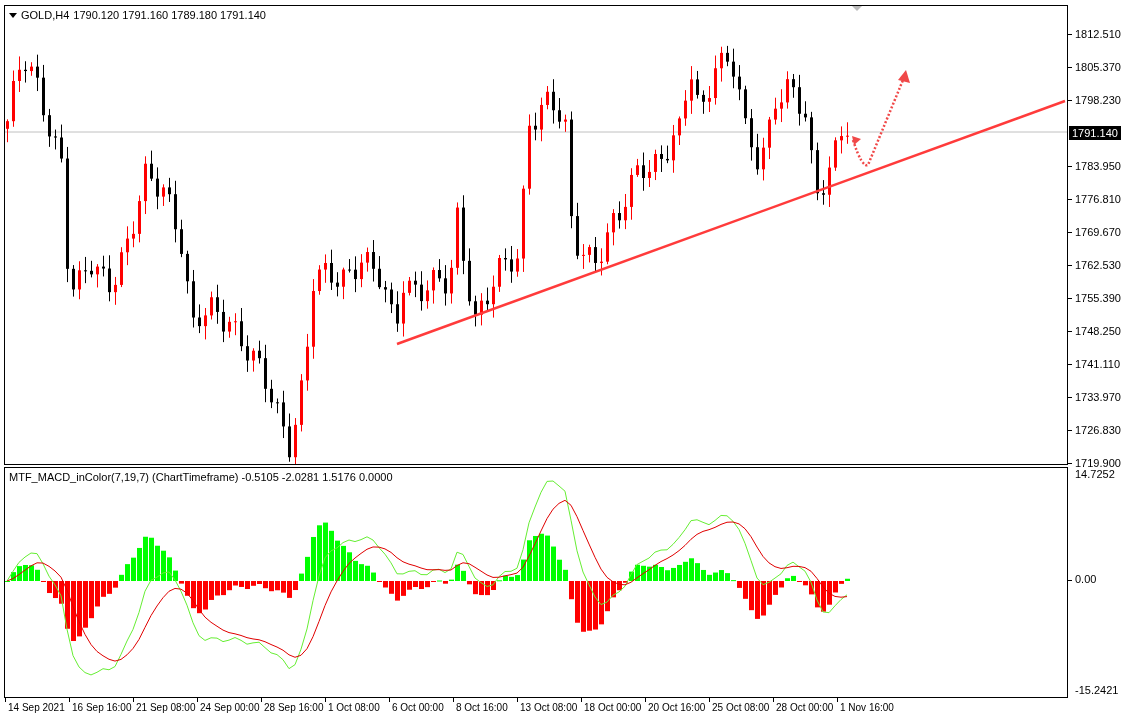 This screenshot has width=1124, height=720. Describe the element at coordinates (677, 707) in the screenshot. I see `time-axis-label: 20 Oct 16:00` at that location.